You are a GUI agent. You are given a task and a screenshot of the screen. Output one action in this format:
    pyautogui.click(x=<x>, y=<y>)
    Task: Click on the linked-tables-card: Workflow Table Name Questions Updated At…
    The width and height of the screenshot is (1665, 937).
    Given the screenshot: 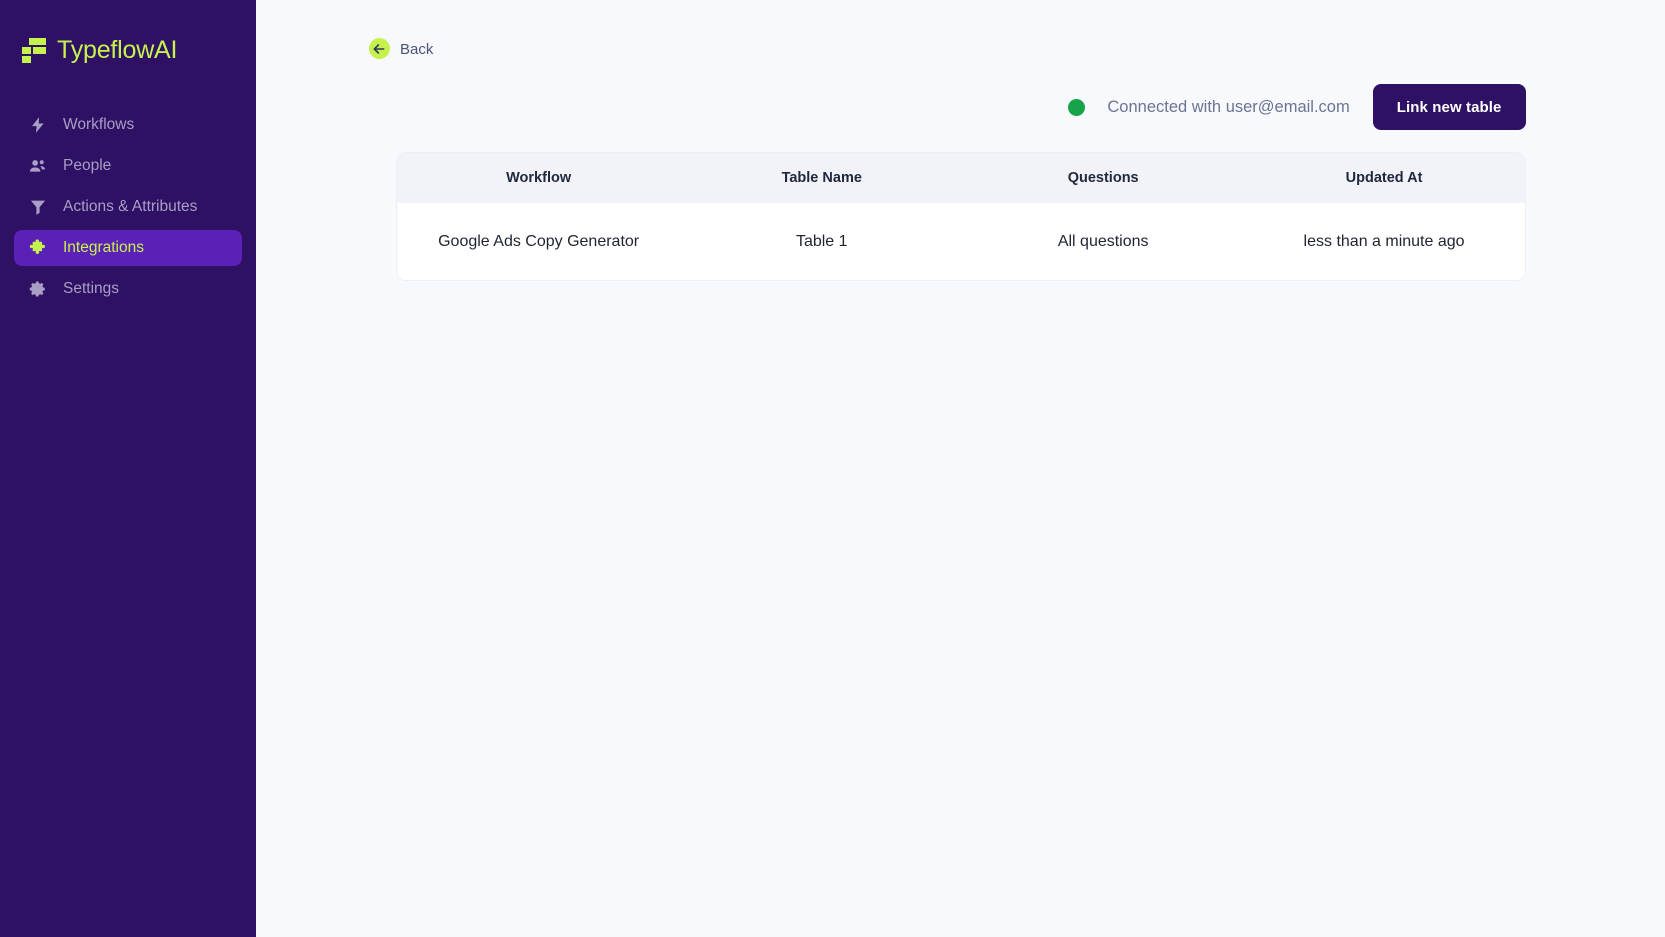 What is the action you would take?
    pyautogui.click(x=960, y=216)
    